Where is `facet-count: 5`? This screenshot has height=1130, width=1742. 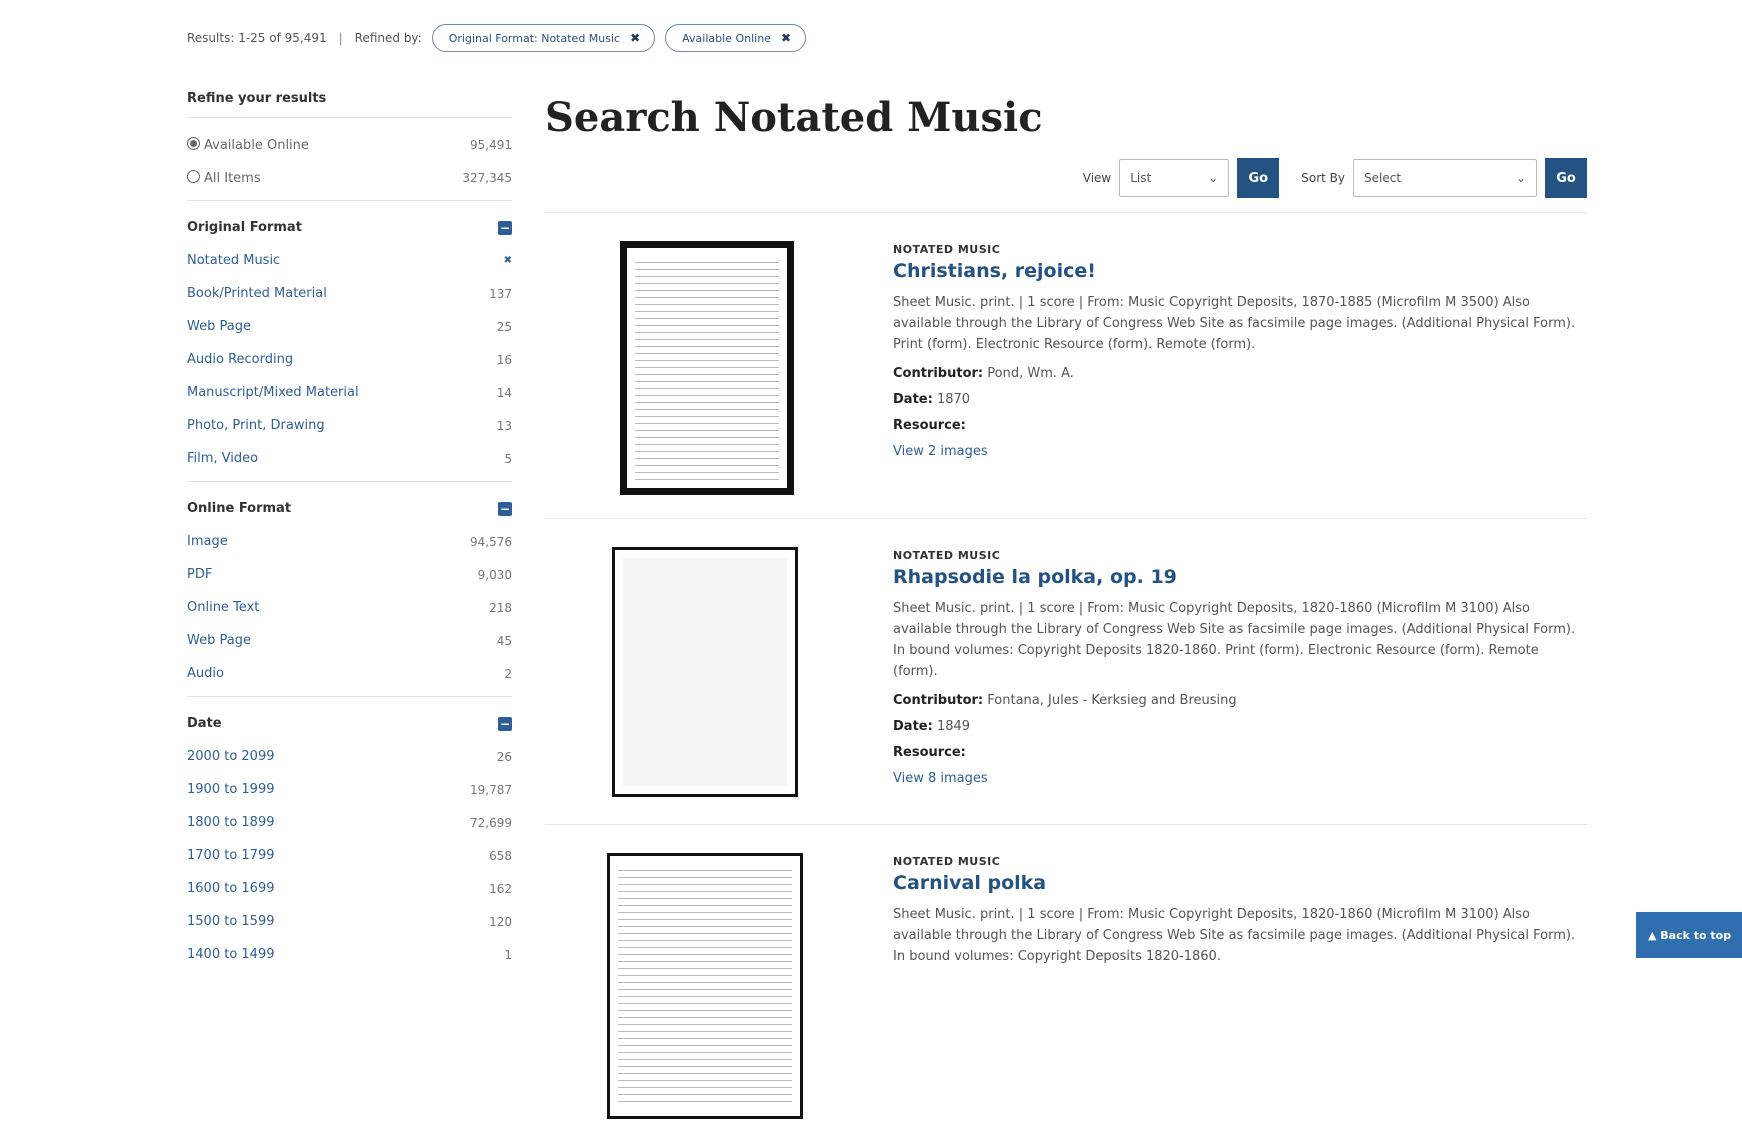
facet-count: 5 is located at coordinates (508, 458).